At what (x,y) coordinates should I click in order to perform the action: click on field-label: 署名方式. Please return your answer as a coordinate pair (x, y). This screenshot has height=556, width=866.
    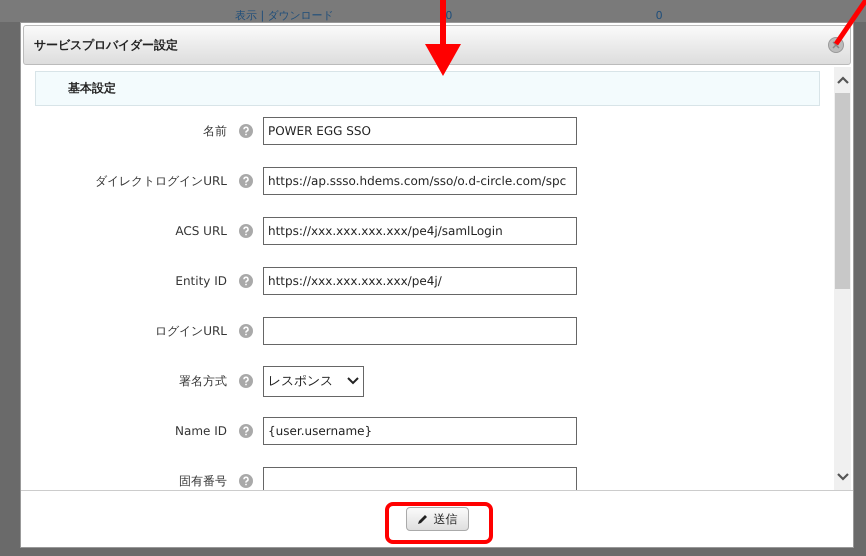
    Looking at the image, I should click on (202, 381).